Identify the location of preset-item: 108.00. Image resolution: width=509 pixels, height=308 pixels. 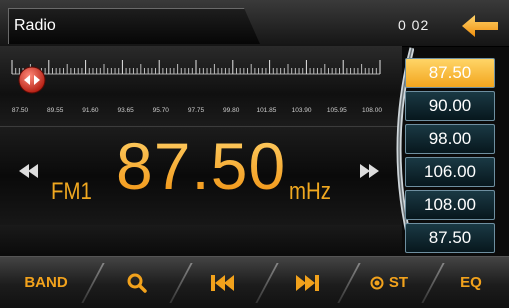
(450, 205).